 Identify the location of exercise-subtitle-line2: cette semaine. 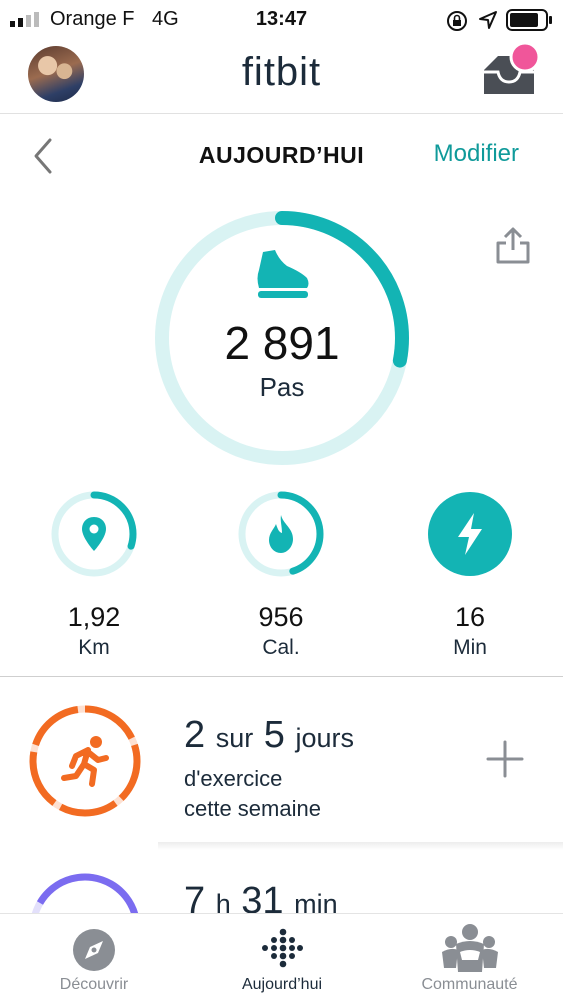
(252, 808).